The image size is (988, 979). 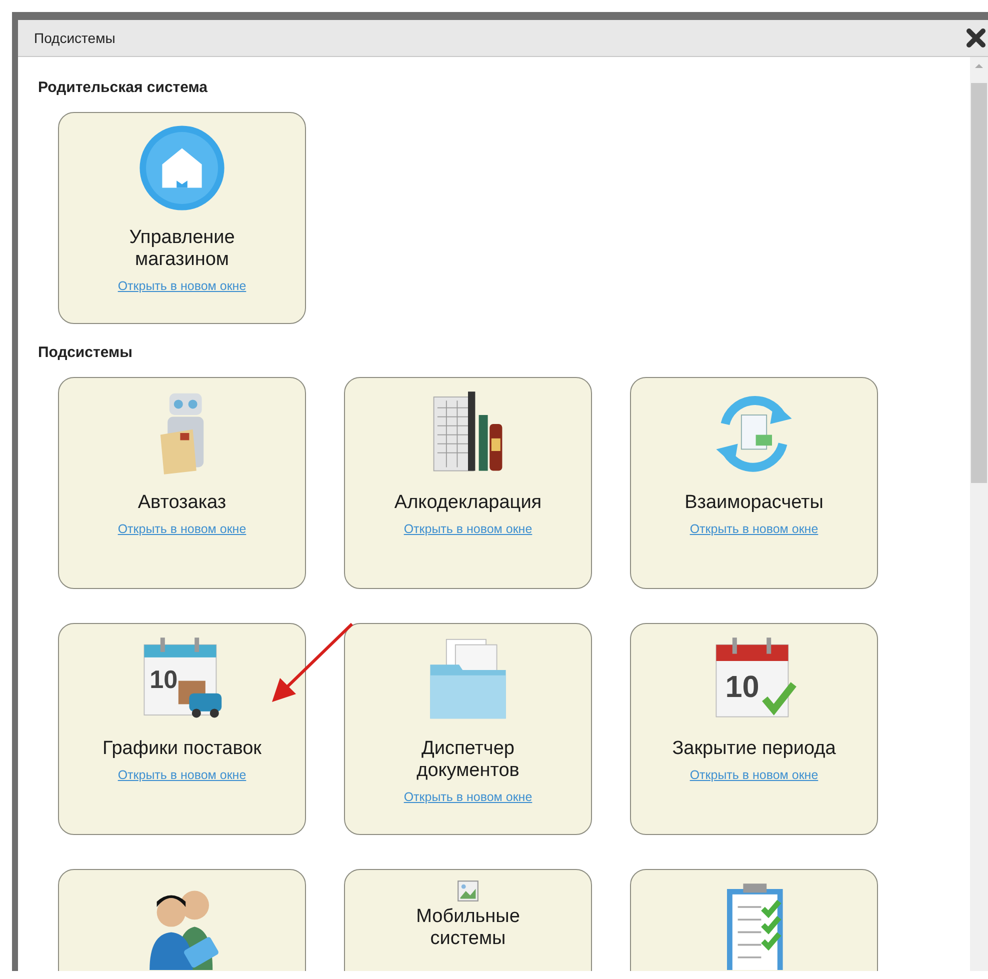 I want to click on scrollbar, so click(x=979, y=514).